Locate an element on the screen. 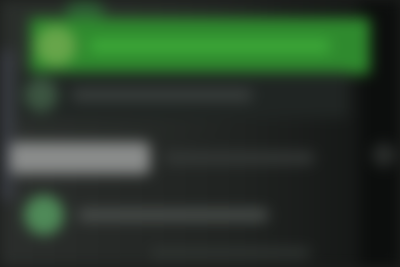 This screenshot has height=267, width=400. top-glow-blob is located at coordinates (85, 10).